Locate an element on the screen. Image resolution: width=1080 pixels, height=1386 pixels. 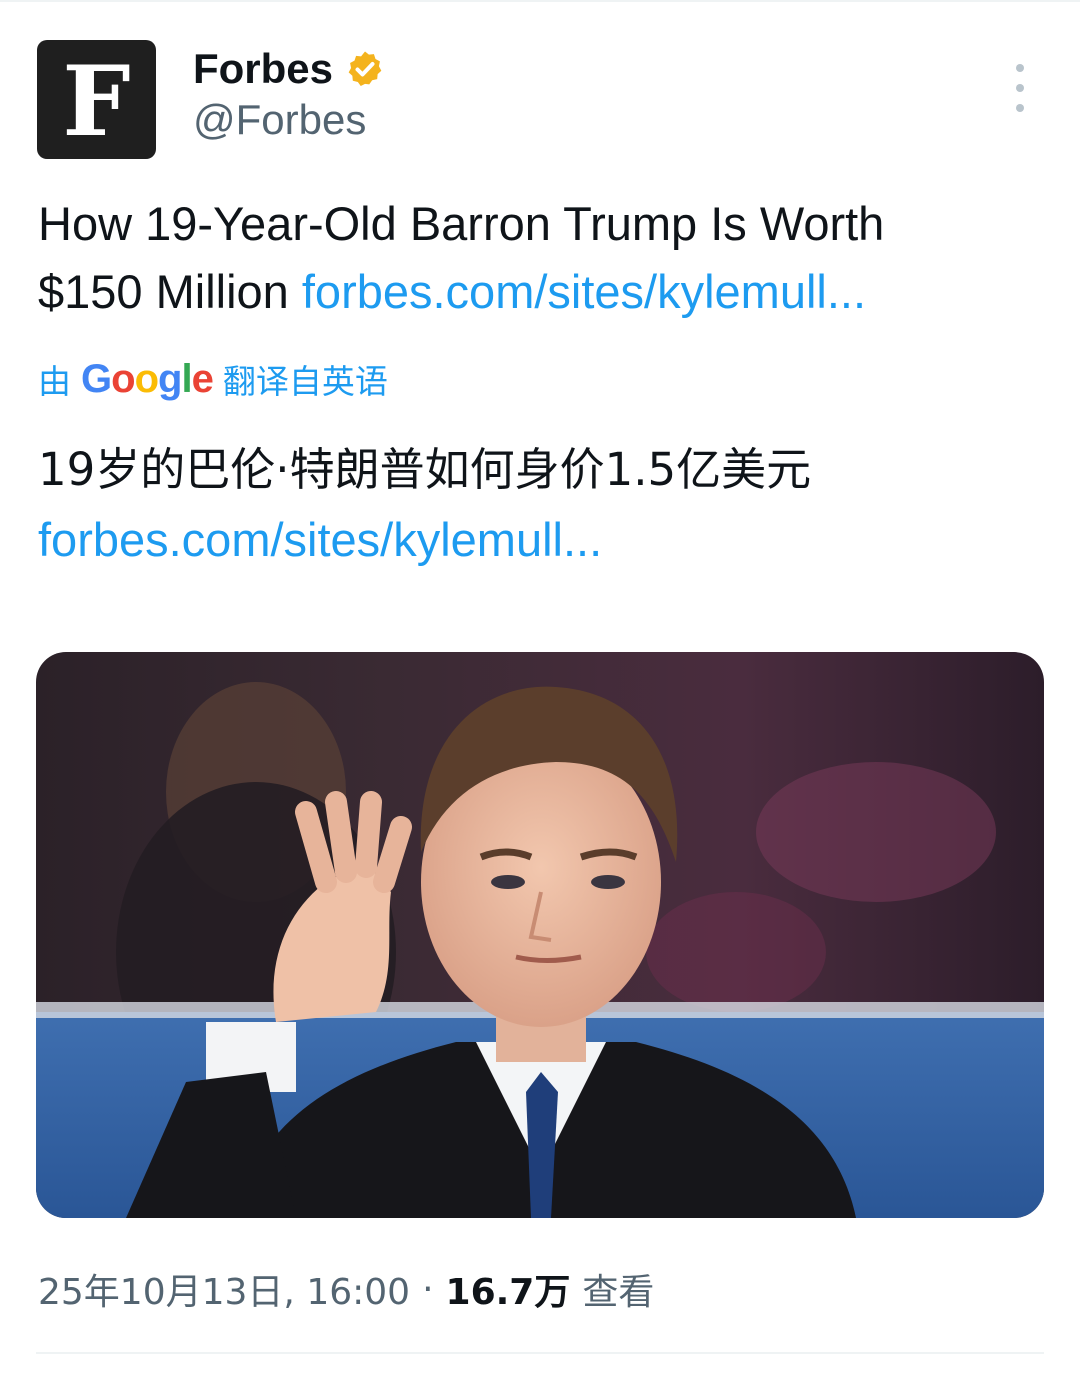
translation-attribution: 由 Google 翻译自英语 is located at coordinates (213, 379).